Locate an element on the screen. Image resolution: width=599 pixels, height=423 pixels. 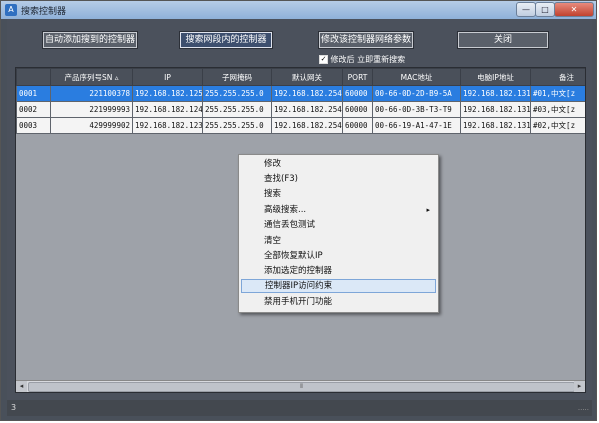
window-title: 搜索控制器 is located at coordinates (44, 12).